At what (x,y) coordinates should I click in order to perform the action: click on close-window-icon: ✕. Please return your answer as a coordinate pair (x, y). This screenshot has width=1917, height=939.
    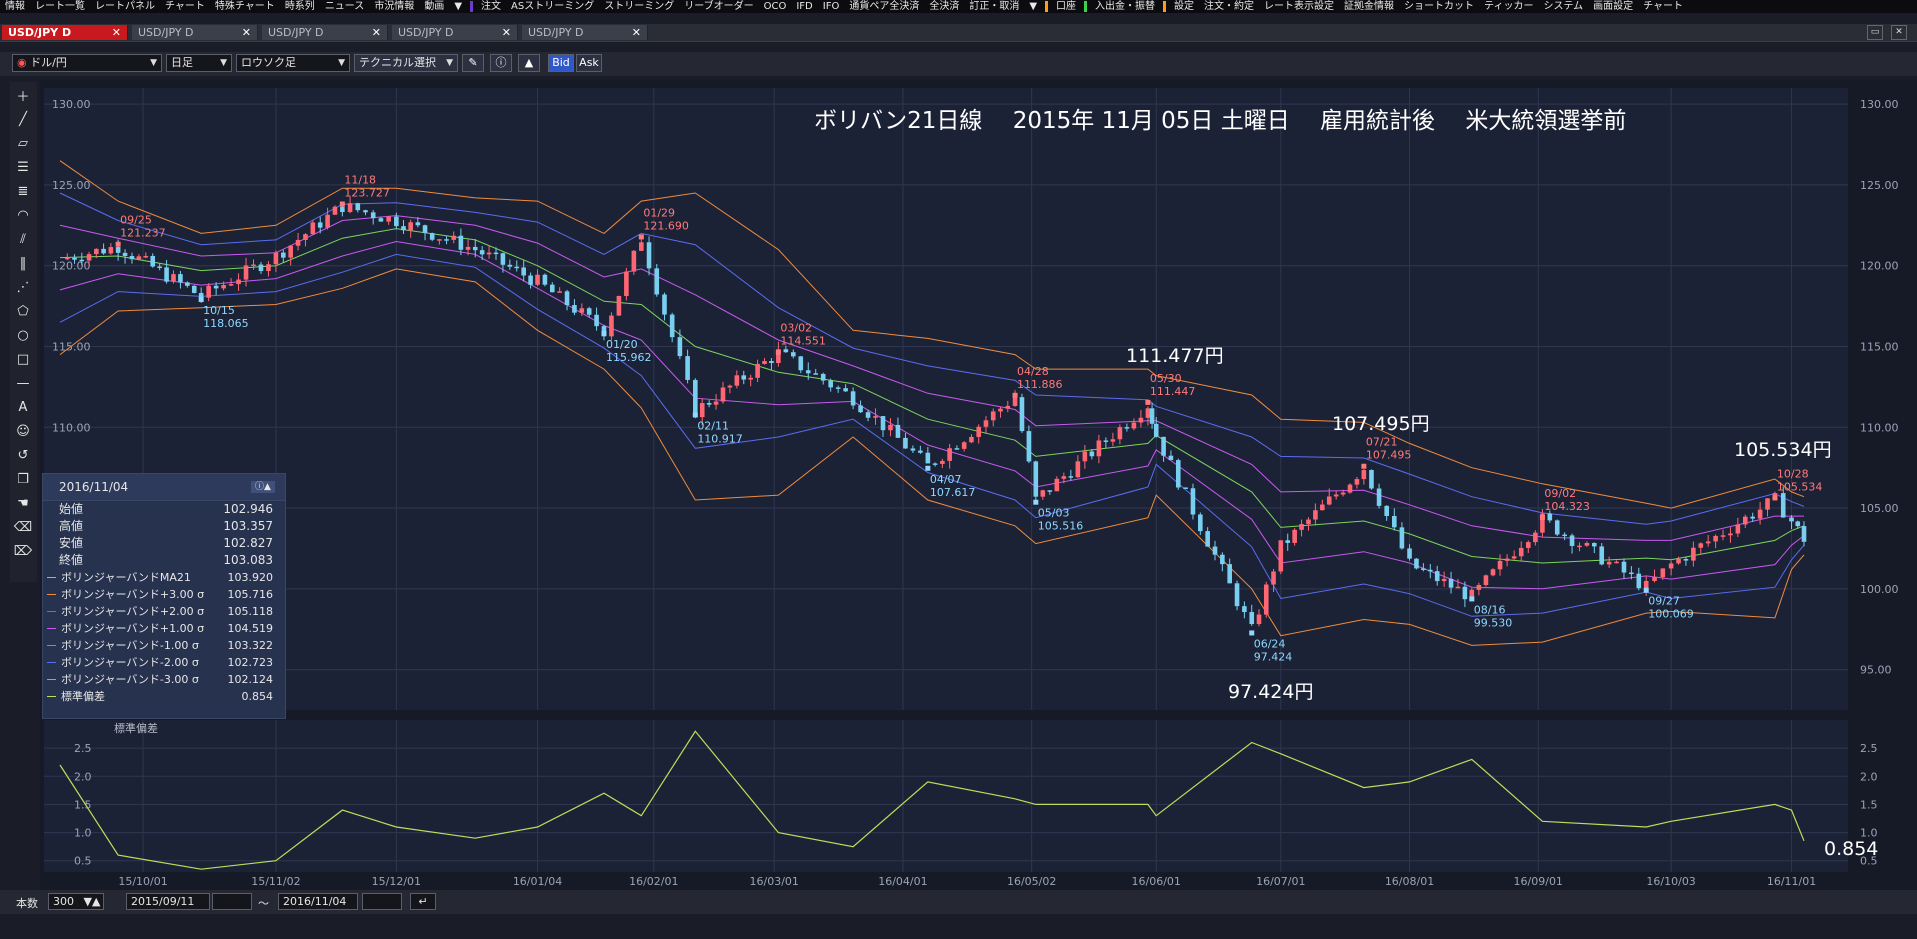
    Looking at the image, I should click on (1899, 32).